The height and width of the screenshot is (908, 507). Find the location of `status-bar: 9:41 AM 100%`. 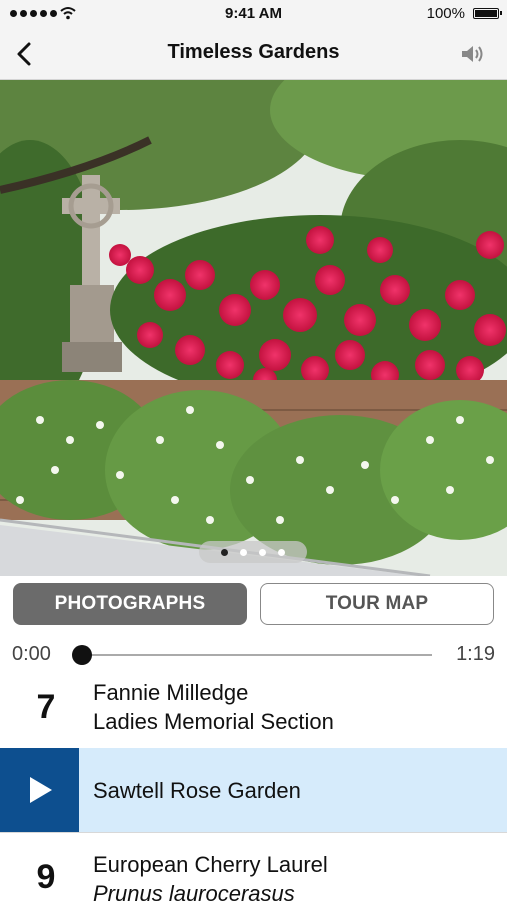

status-bar: 9:41 AM 100% is located at coordinates (253, 14).